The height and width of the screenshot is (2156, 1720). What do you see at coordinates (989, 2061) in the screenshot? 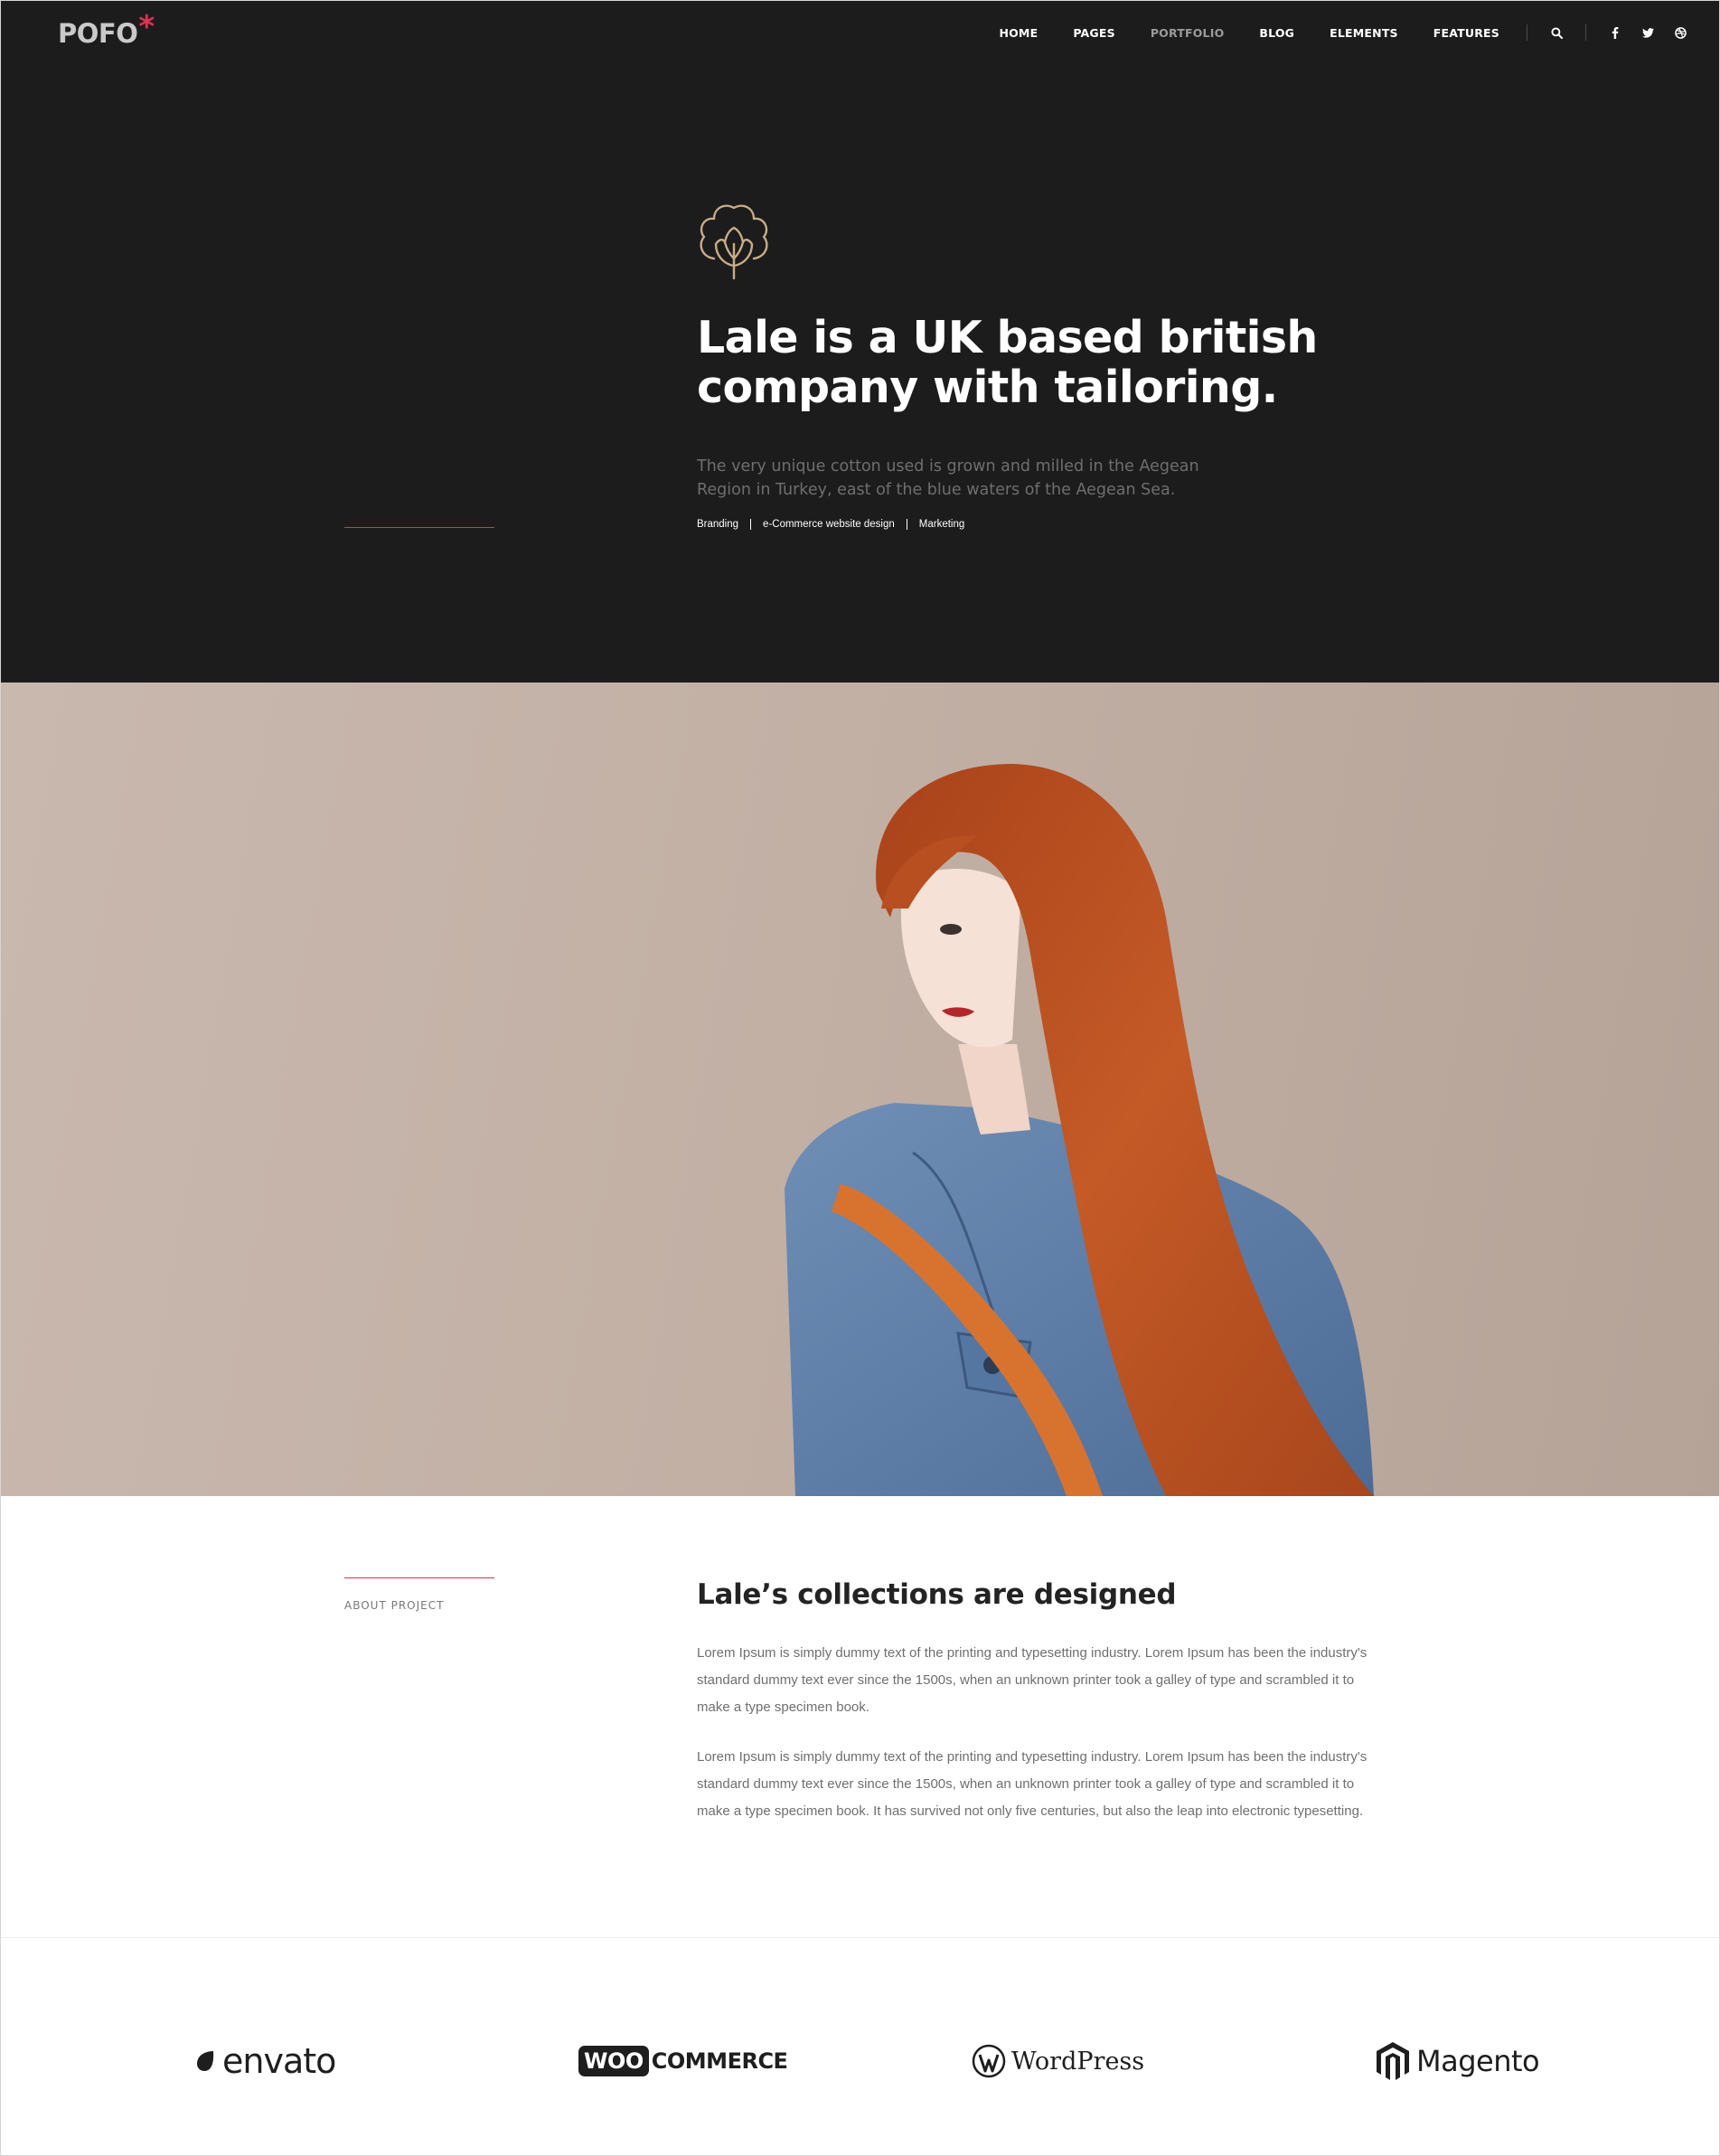
I see `wordpress-icon` at bounding box center [989, 2061].